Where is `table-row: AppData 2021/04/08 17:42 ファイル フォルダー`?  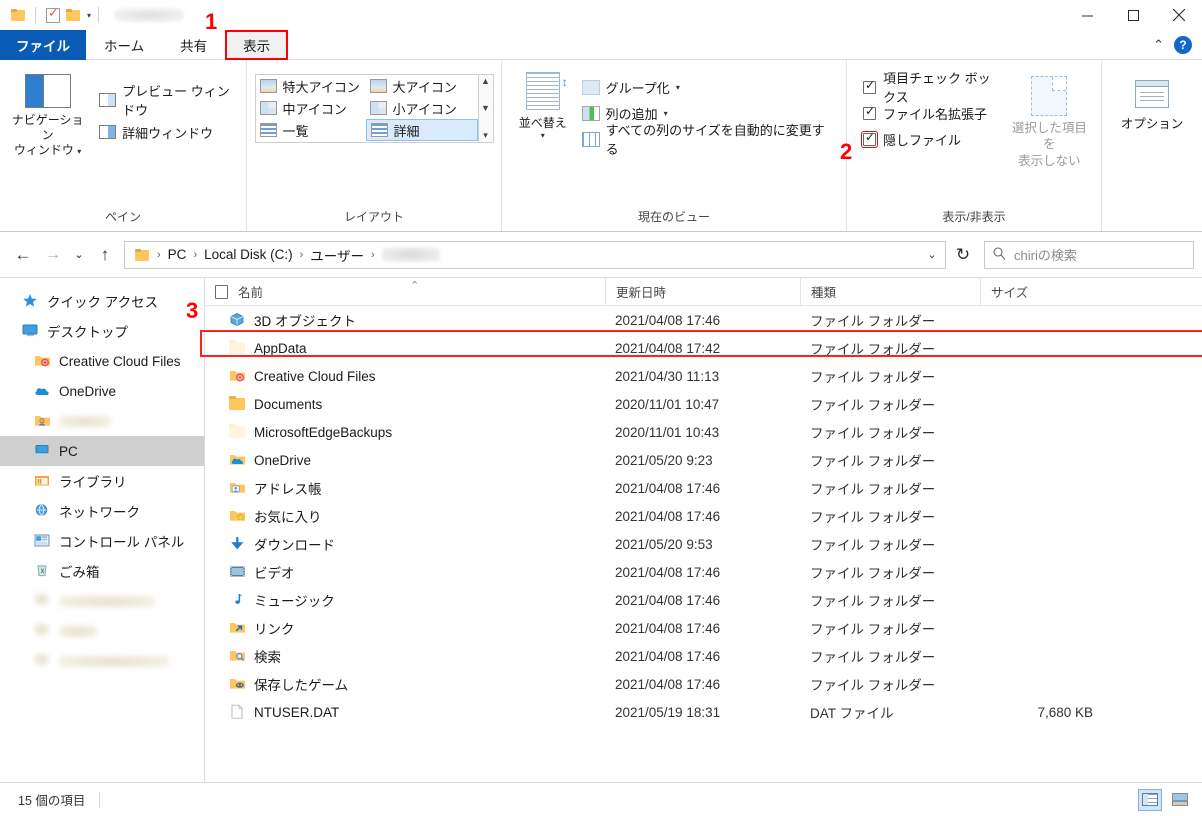 table-row: AppData 2021/04/08 17:42 ファイル フォルダー is located at coordinates (703, 348).